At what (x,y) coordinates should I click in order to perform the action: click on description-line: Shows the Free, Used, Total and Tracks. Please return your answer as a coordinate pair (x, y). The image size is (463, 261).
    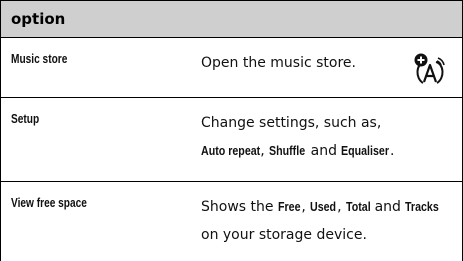
    Looking at the image, I should click on (327, 207).